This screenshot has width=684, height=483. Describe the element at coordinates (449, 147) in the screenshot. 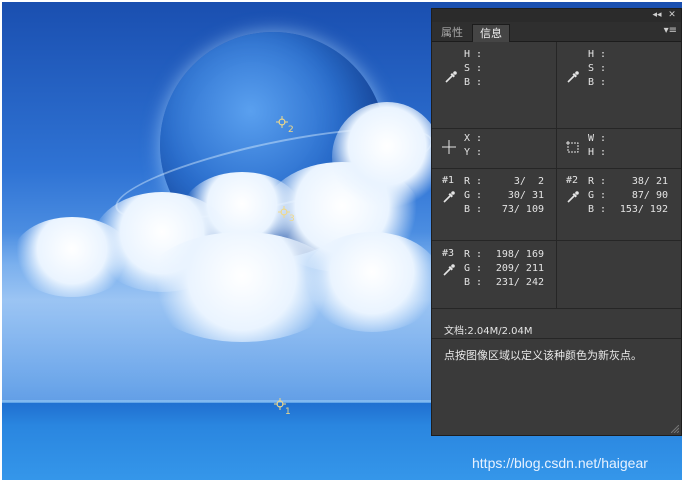

I see `crosshair-icon` at that location.